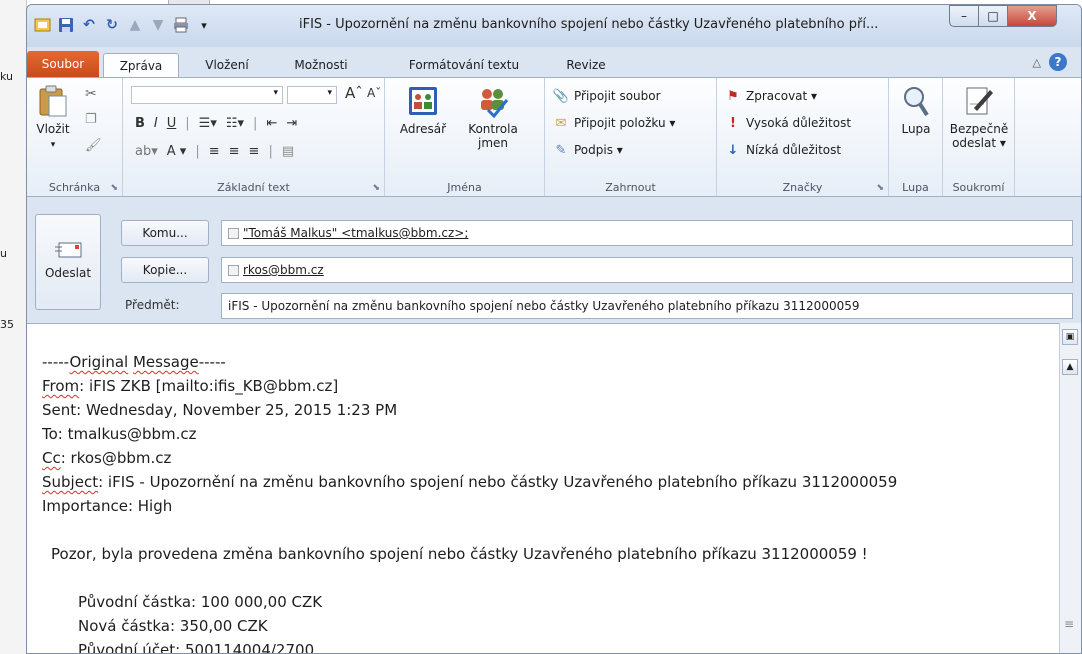  Describe the element at coordinates (493, 129) in the screenshot. I see `check-names-label-1: Kontrola` at that location.